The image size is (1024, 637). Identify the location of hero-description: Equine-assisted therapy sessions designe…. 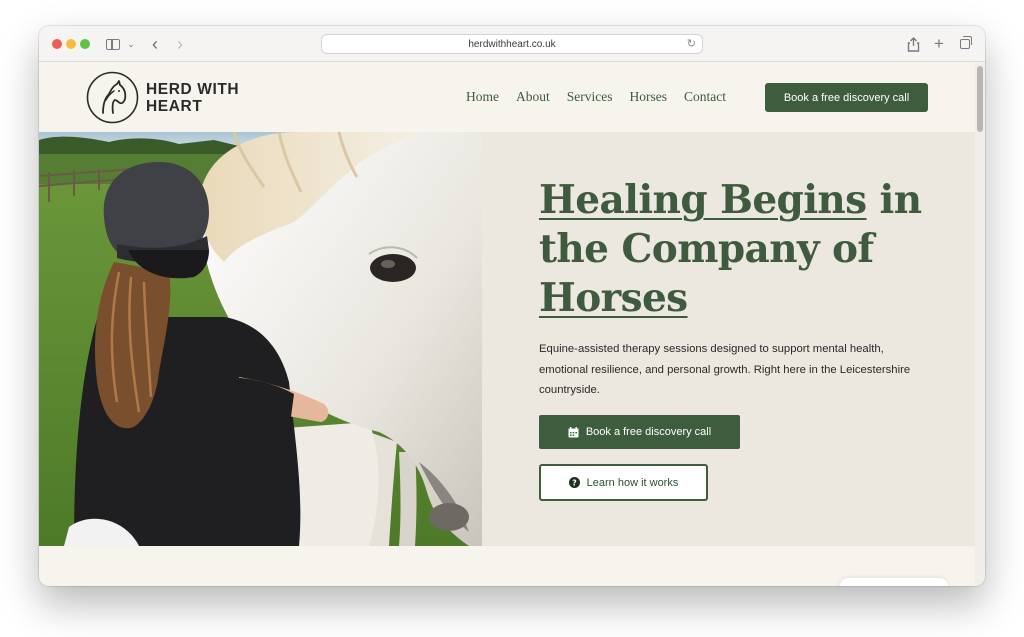
(725, 369).